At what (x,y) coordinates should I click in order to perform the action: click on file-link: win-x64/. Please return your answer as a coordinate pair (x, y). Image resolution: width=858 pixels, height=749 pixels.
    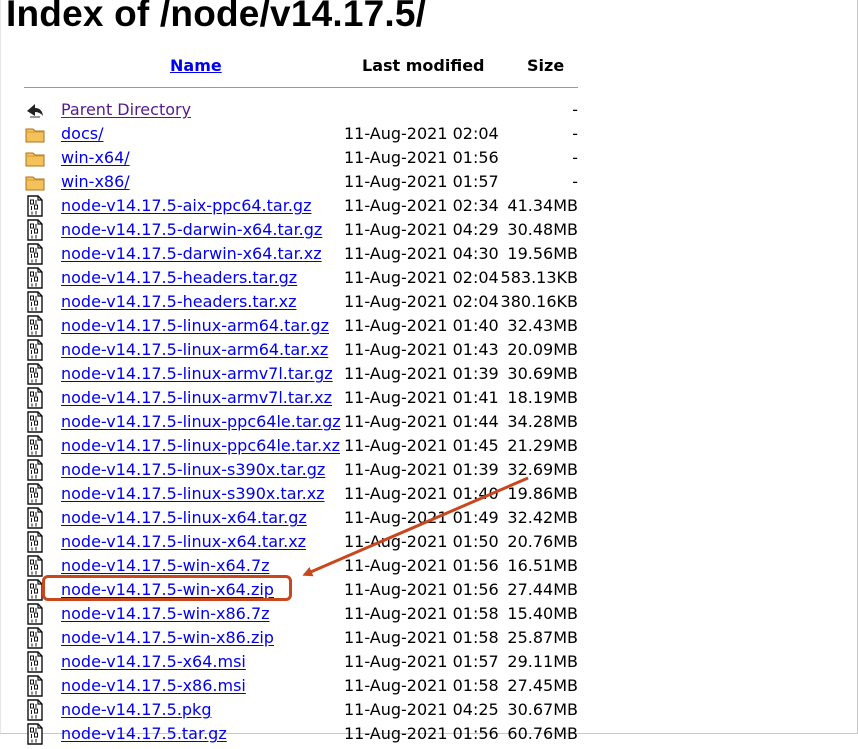
    Looking at the image, I should click on (95, 158).